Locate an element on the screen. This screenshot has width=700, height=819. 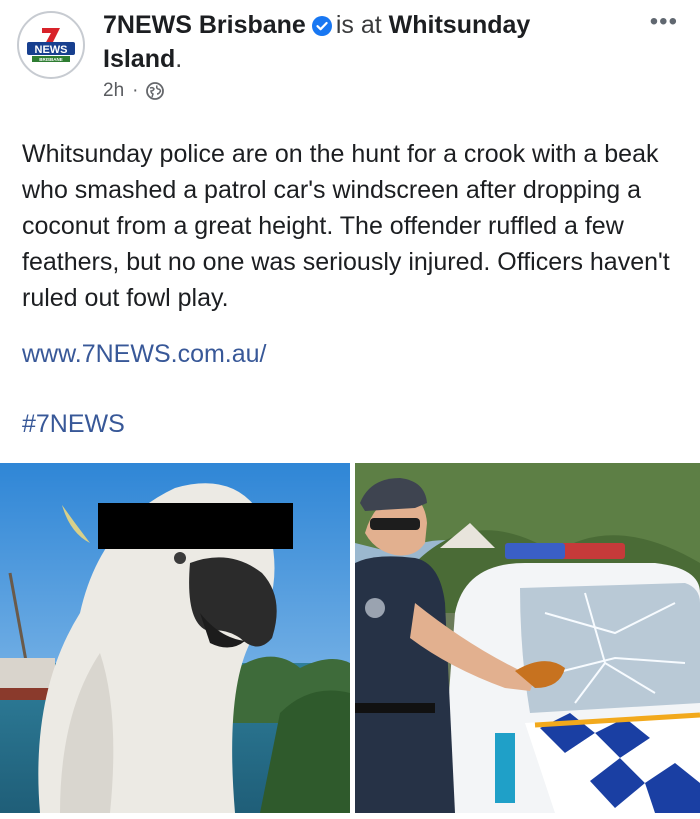
location-suffix: . is located at coordinates (179, 59).